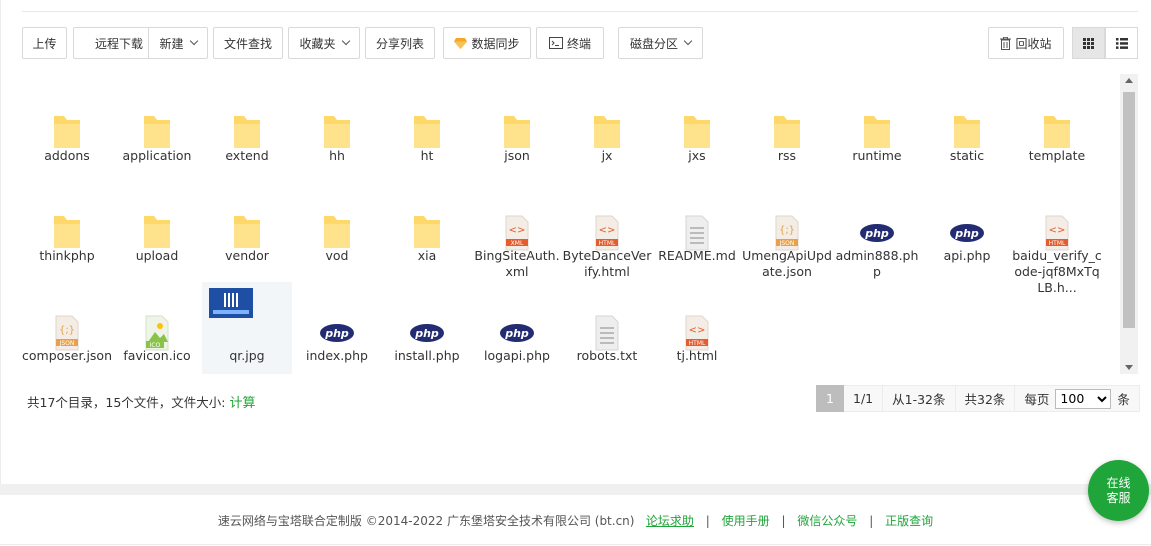 The image size is (1151, 546). Describe the element at coordinates (607, 263) in the screenshot. I see `file-name: ByteDanceVerify.html` at that location.